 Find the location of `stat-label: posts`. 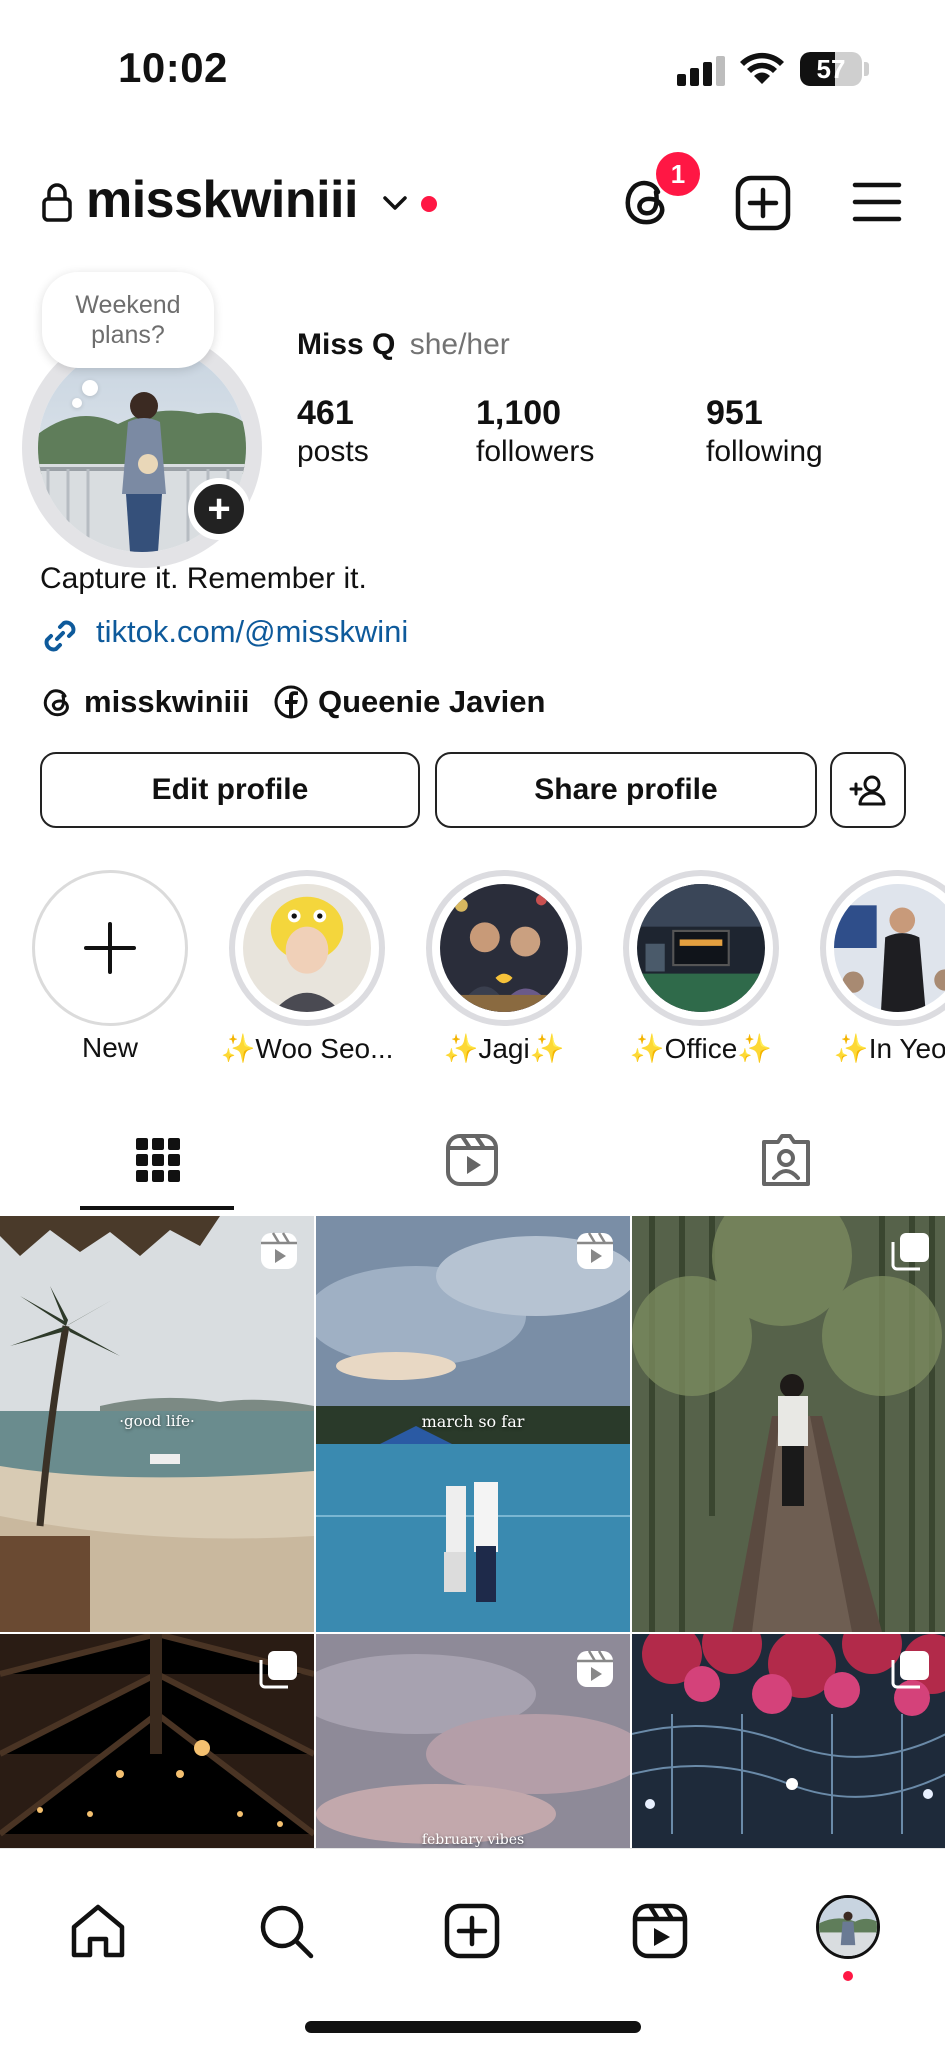

stat-label: posts is located at coordinates (333, 451).